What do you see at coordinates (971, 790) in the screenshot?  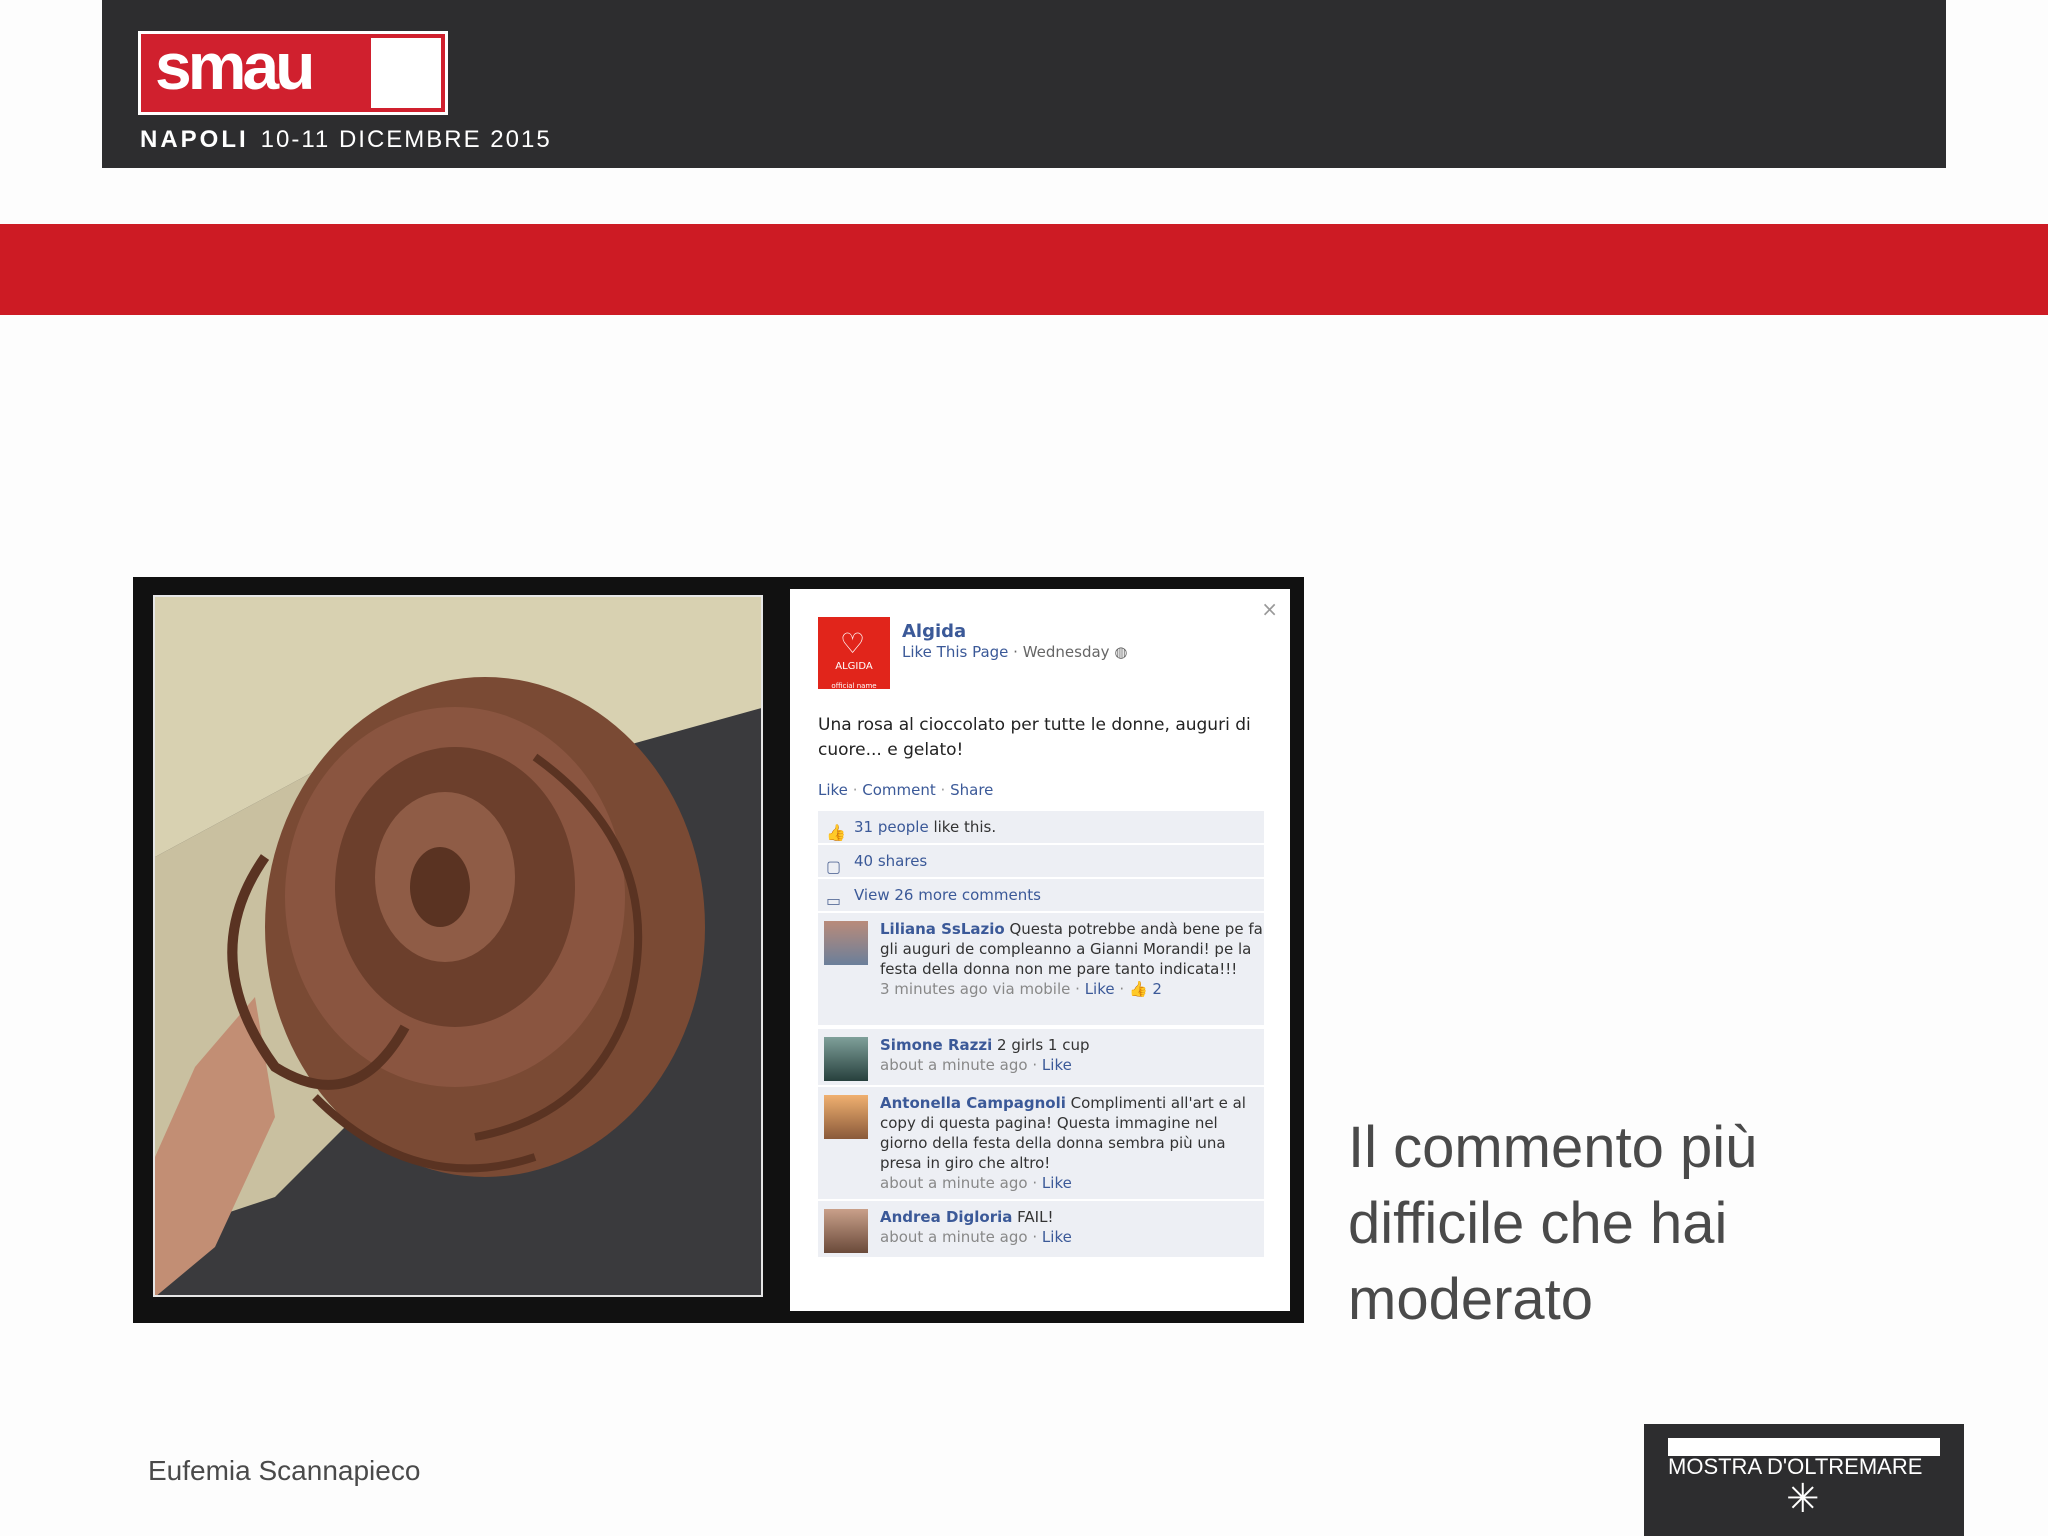 I see `share-link: Share` at bounding box center [971, 790].